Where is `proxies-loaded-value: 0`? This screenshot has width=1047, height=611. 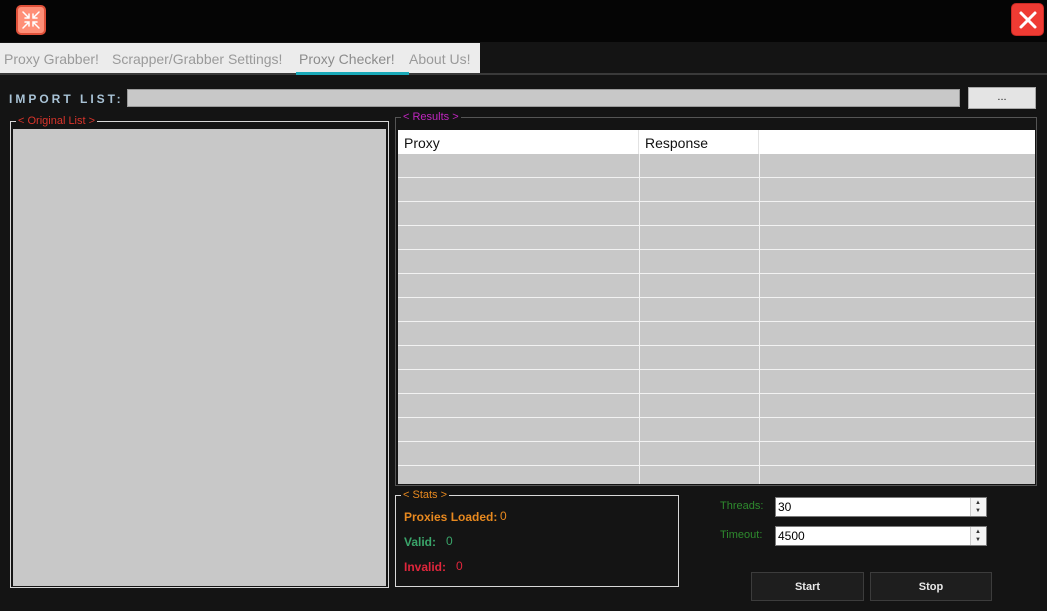
proxies-loaded-value: 0 is located at coordinates (503, 516).